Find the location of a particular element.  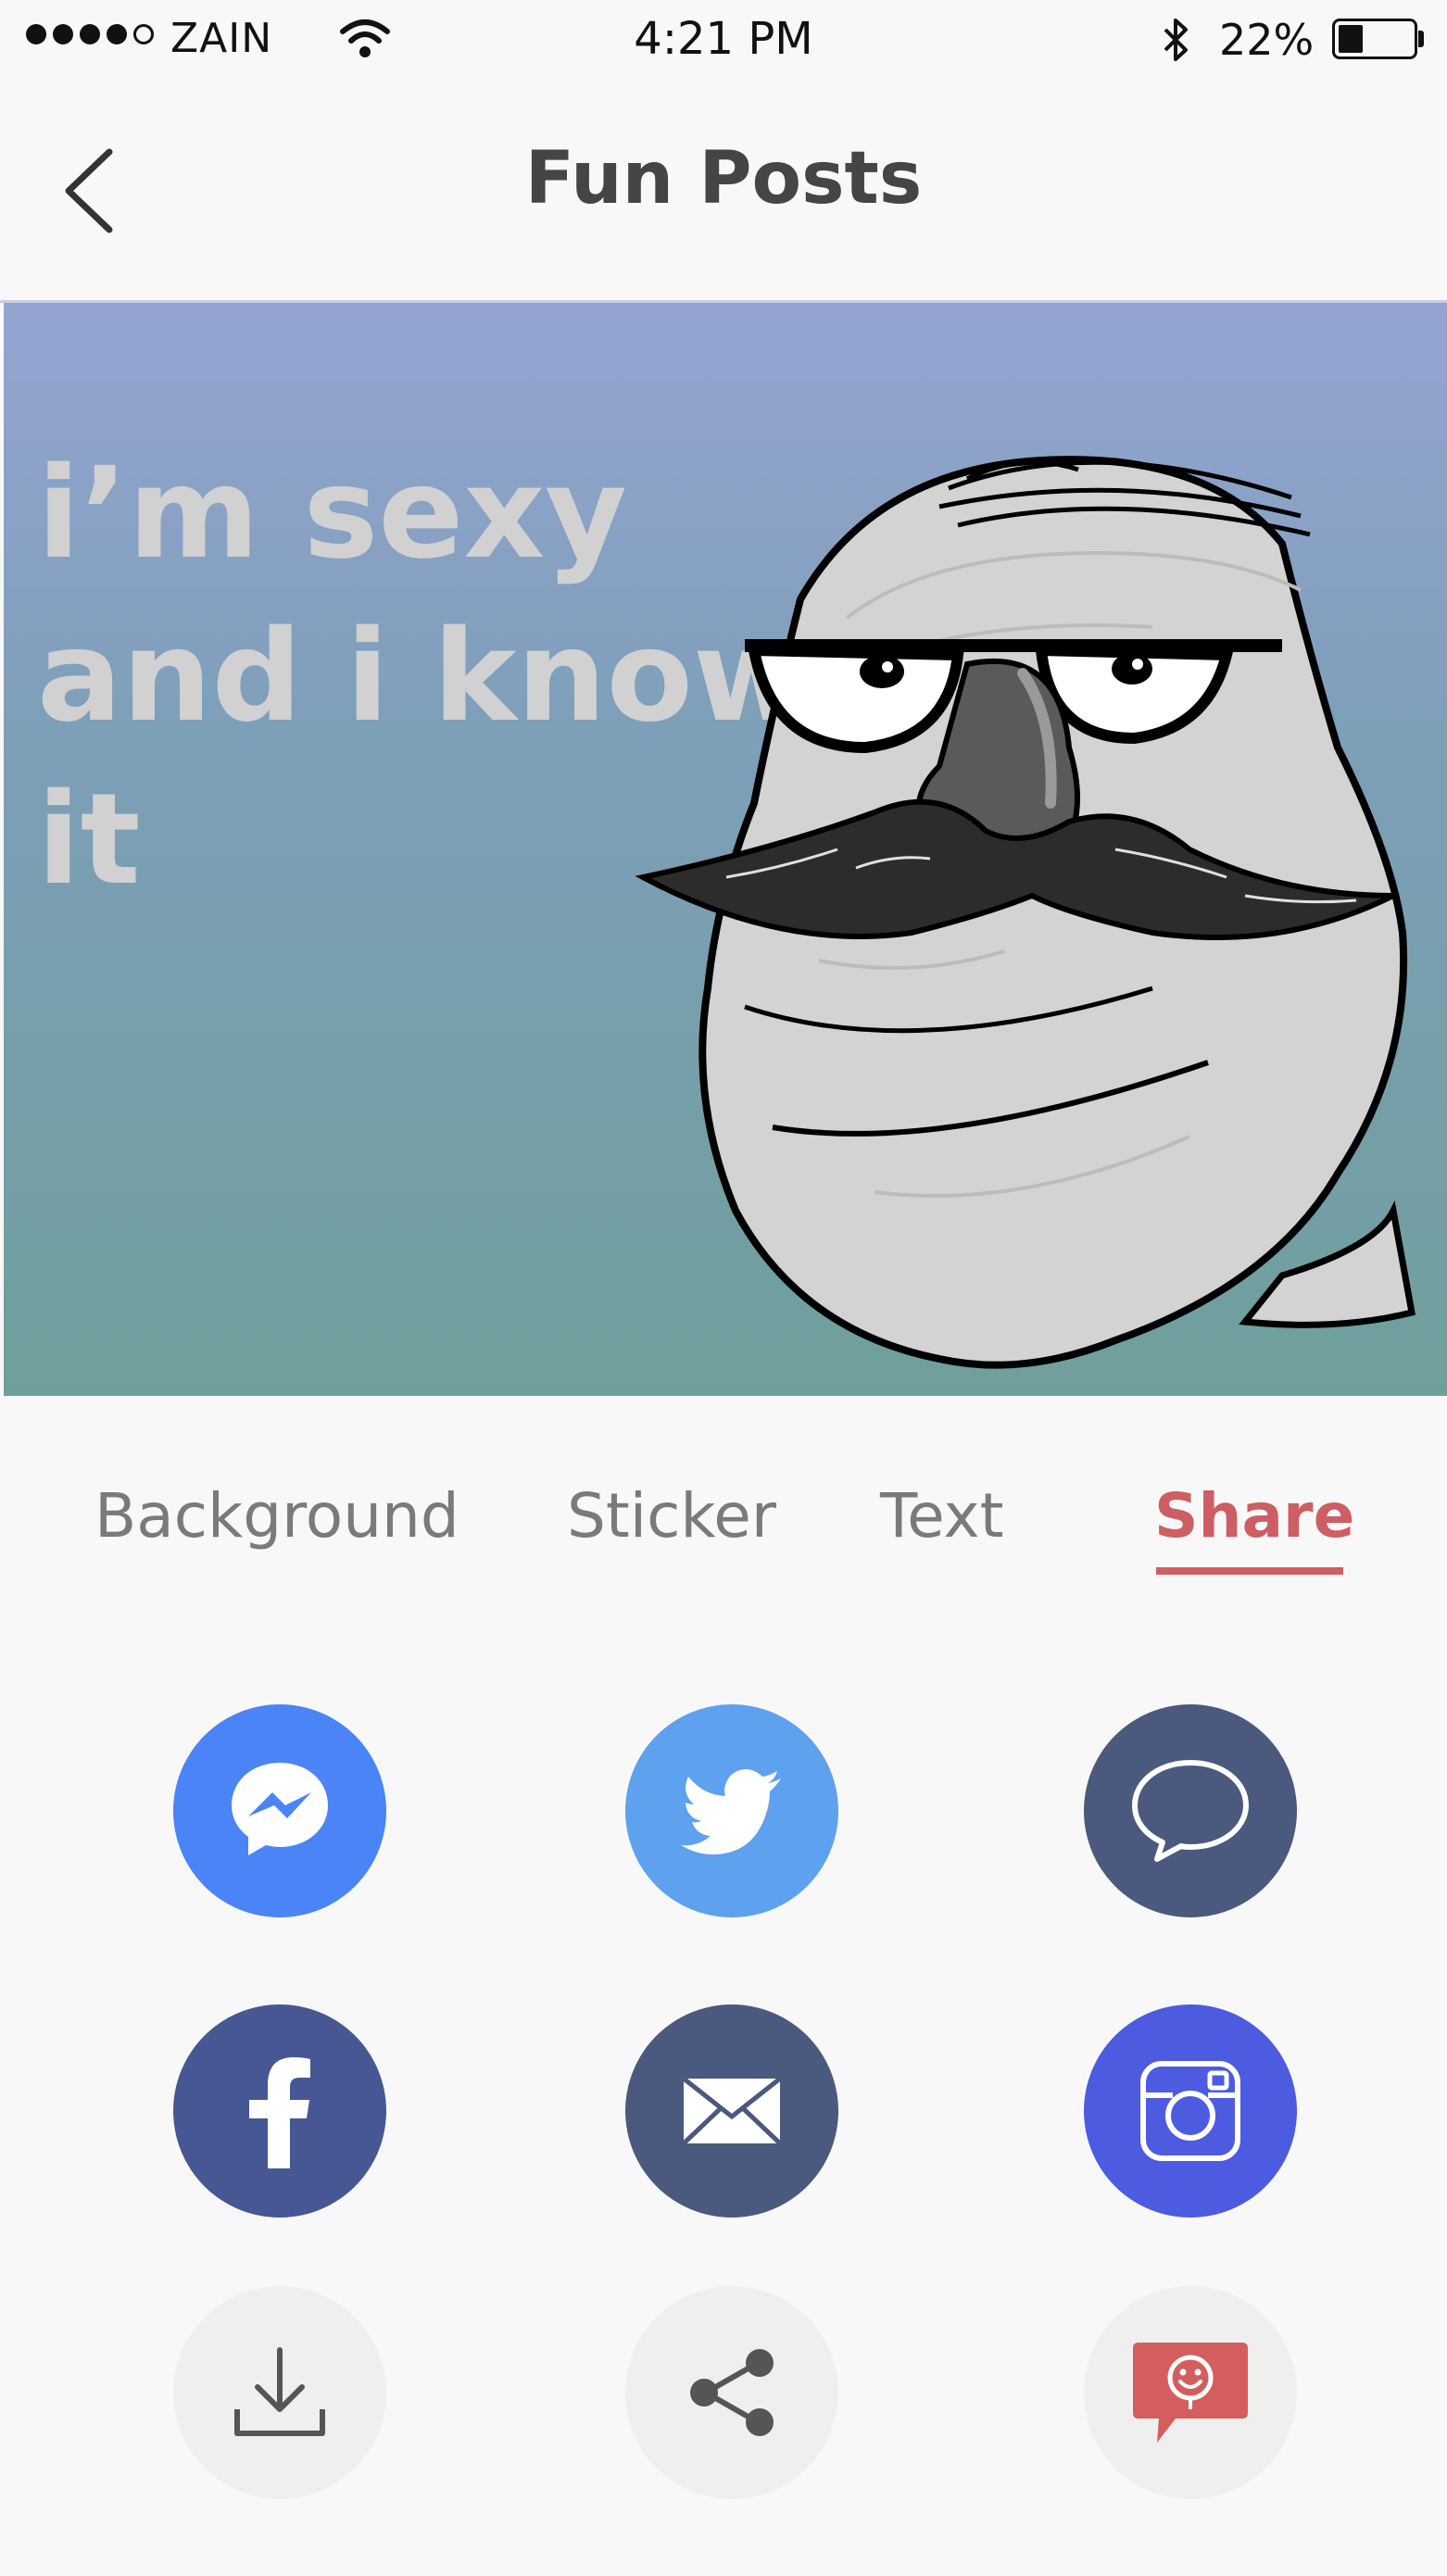

share-instagram-button is located at coordinates (1190, 2111).